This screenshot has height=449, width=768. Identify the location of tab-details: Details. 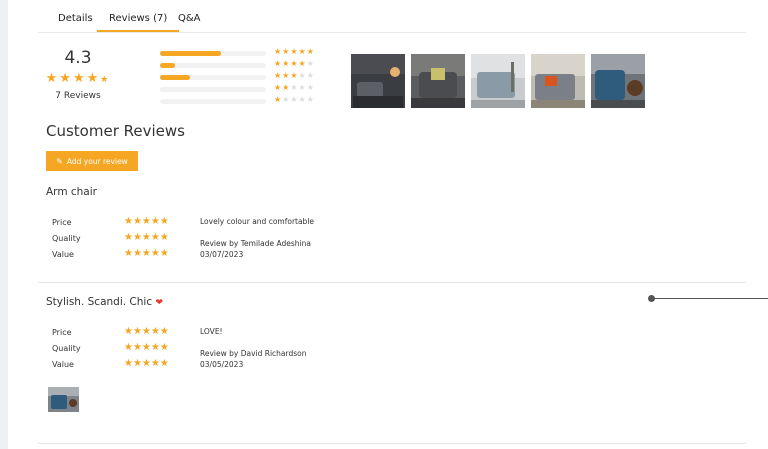
(75, 18).